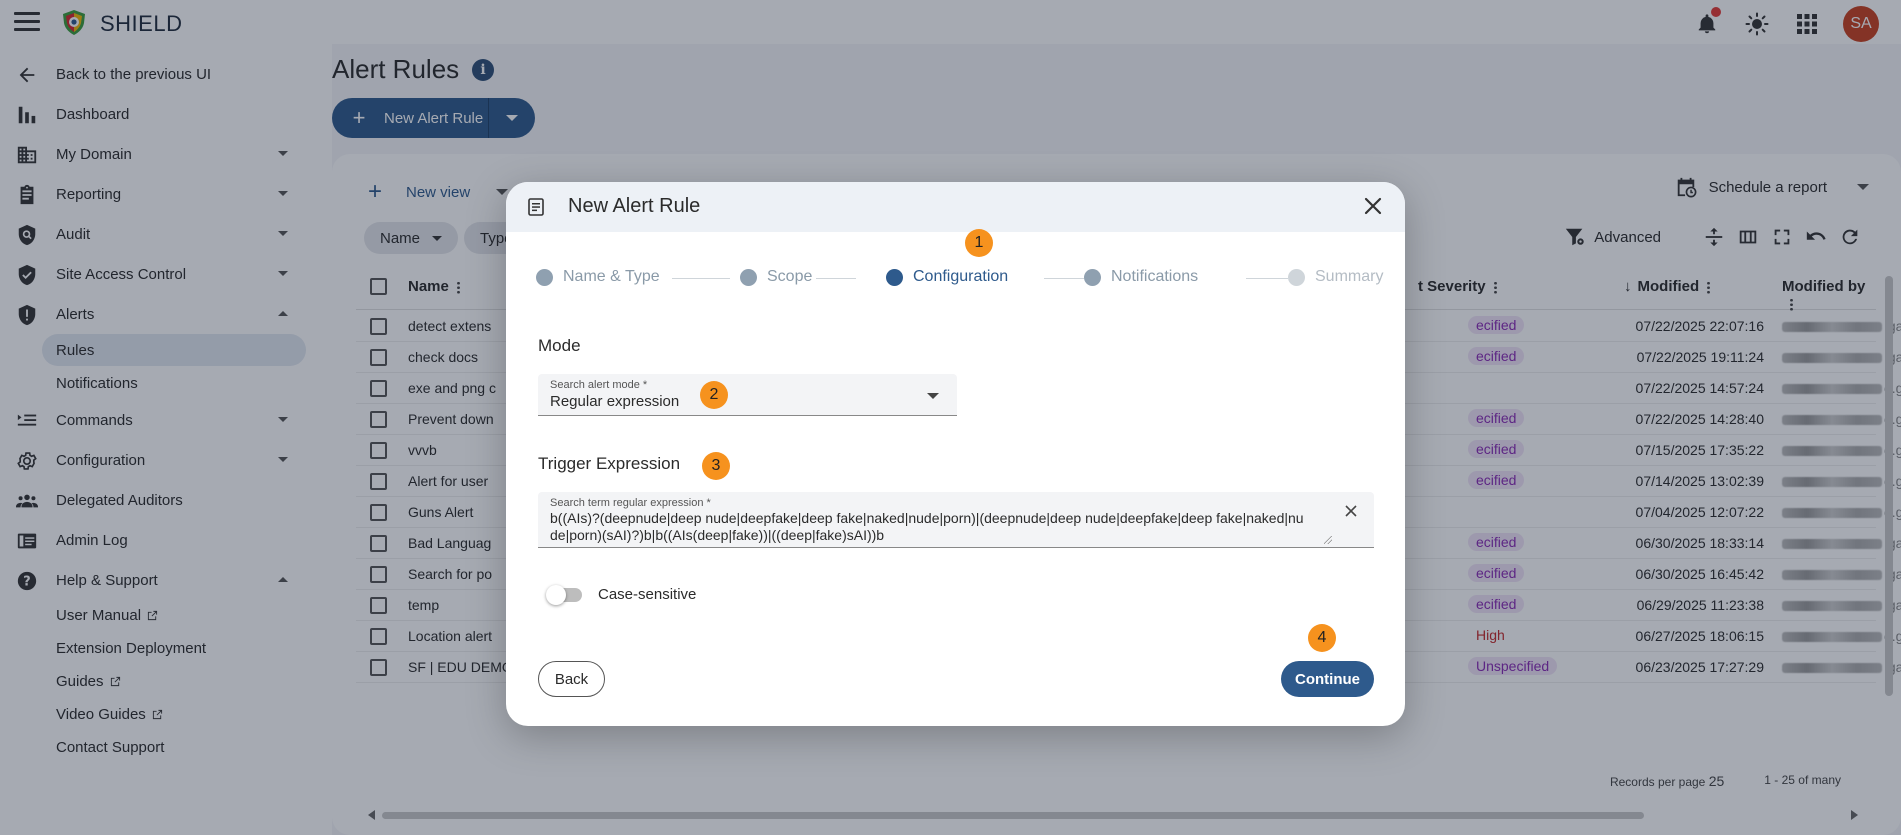 This screenshot has height=835, width=1901. Describe the element at coordinates (747, 395) in the screenshot. I see `alert-mode-select: Search alert mode * Regular expression` at that location.